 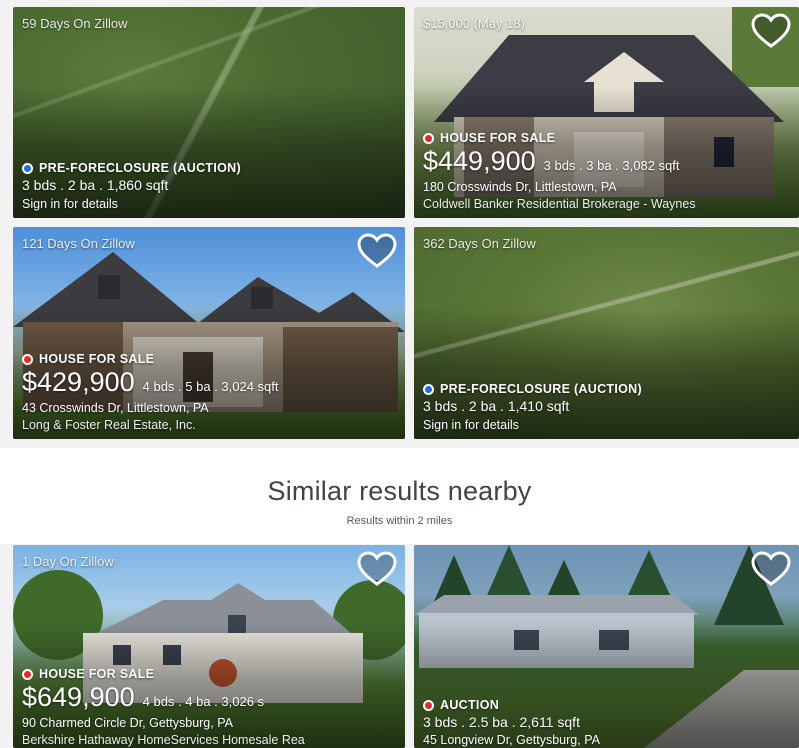 What do you see at coordinates (608, 705) in the screenshot?
I see `listing-status: AUCTION` at bounding box center [608, 705].